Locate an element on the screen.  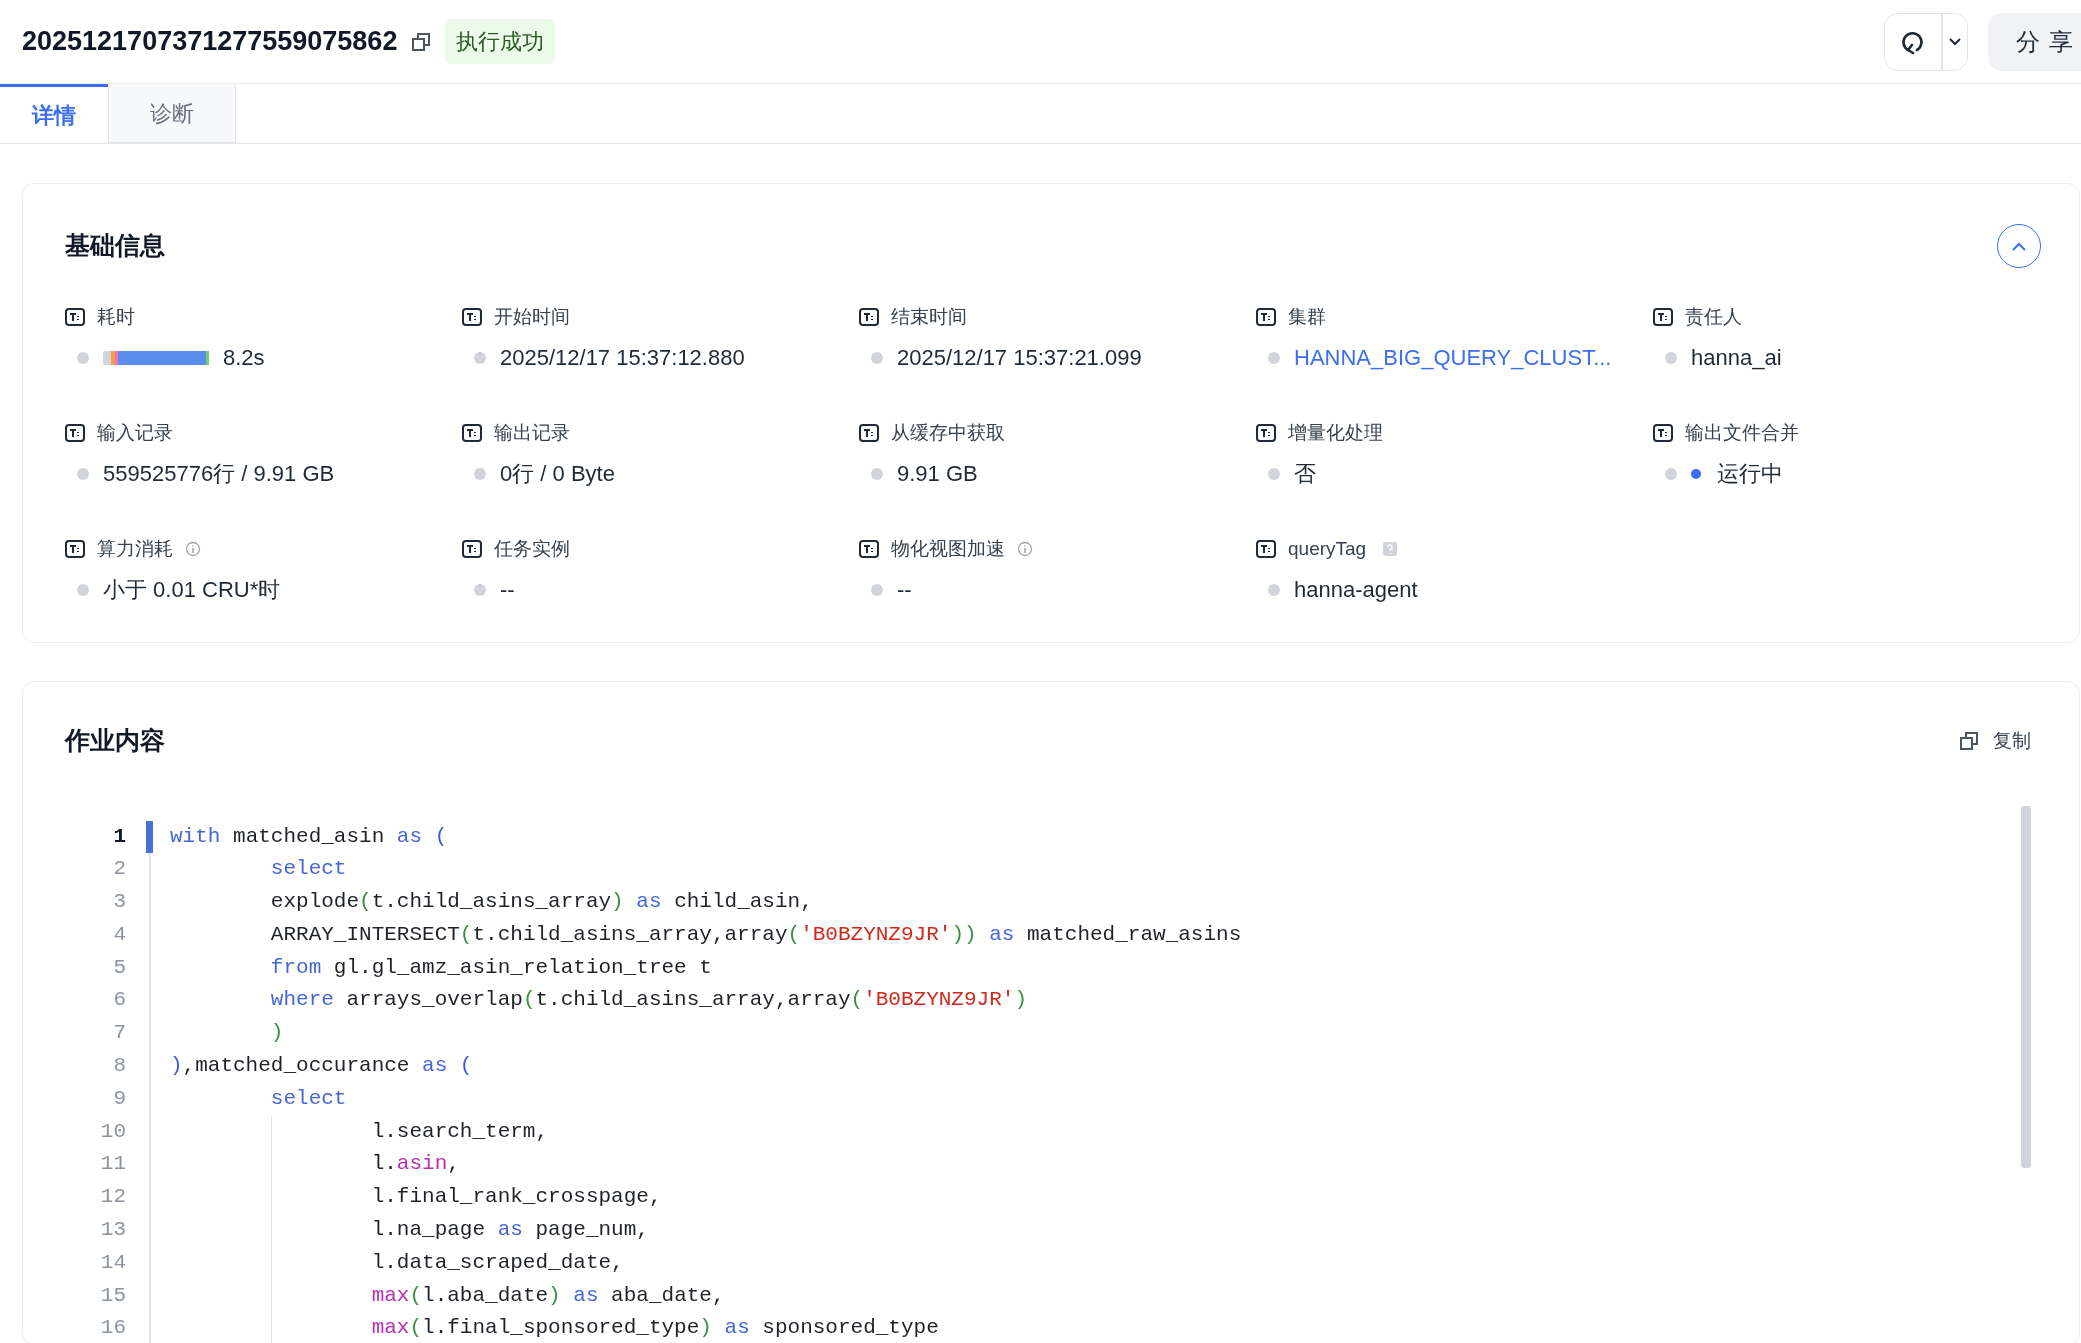
status-badge: 执行成功 is located at coordinates (500, 41).